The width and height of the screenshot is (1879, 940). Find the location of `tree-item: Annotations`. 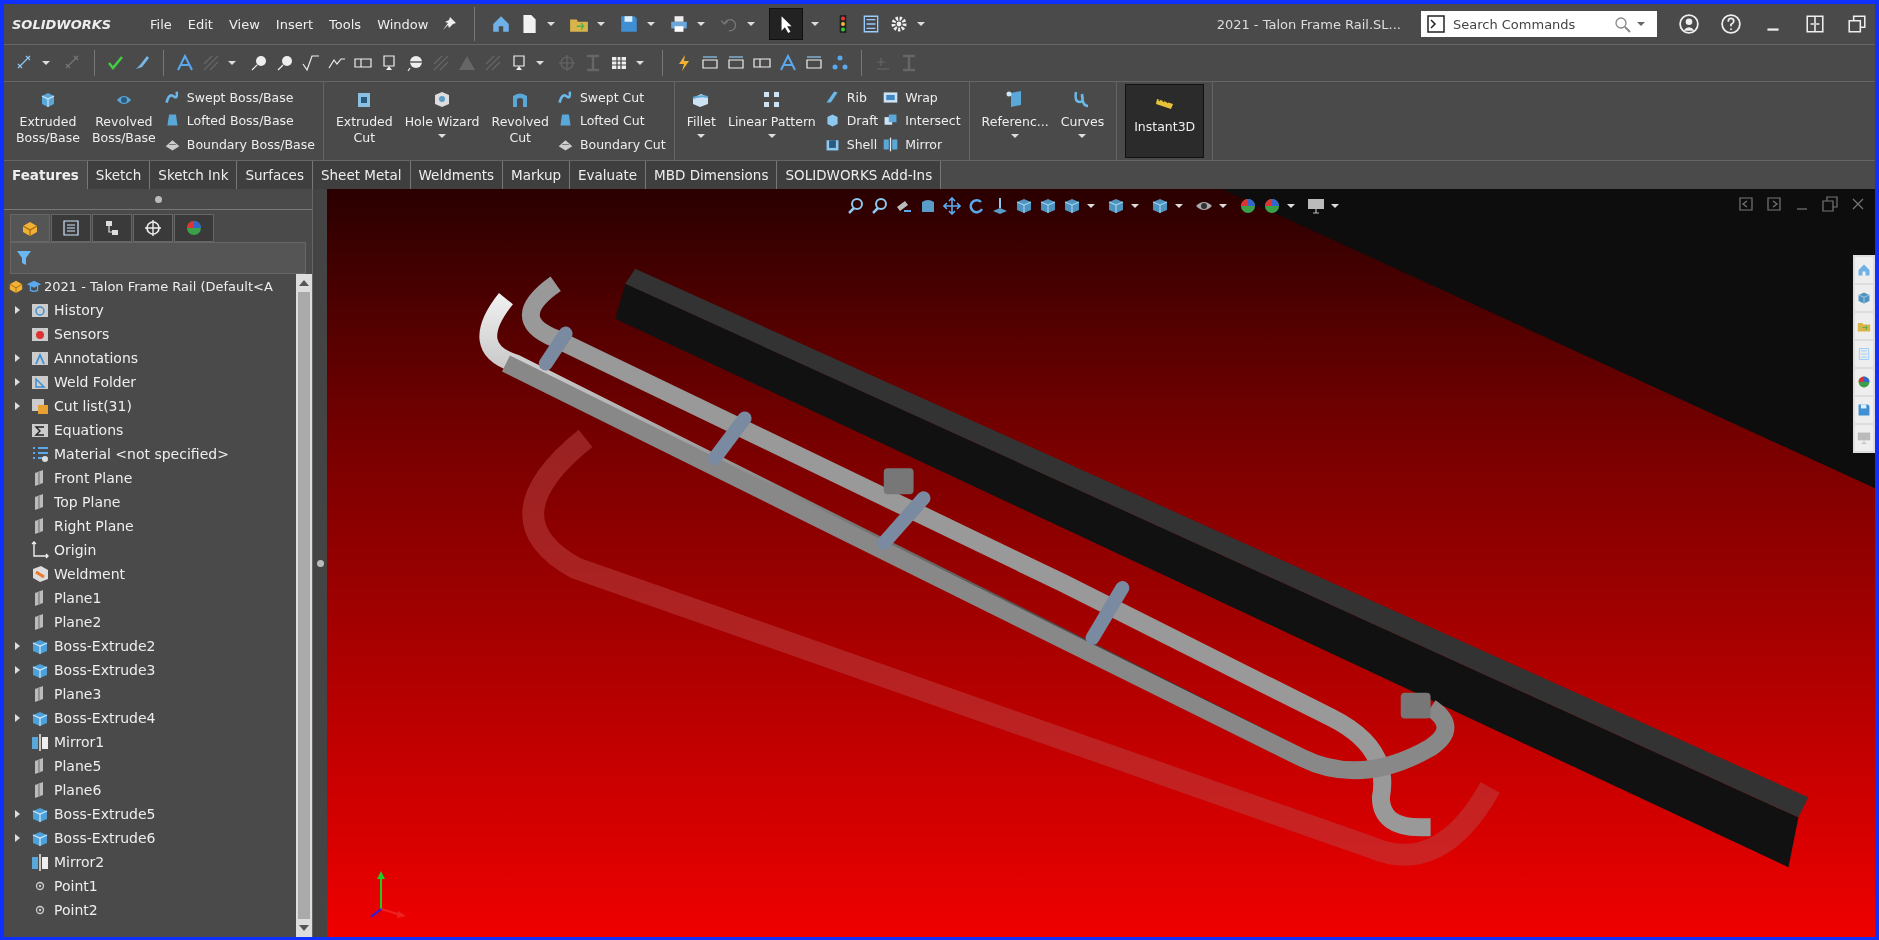

tree-item: Annotations is located at coordinates (152, 358).